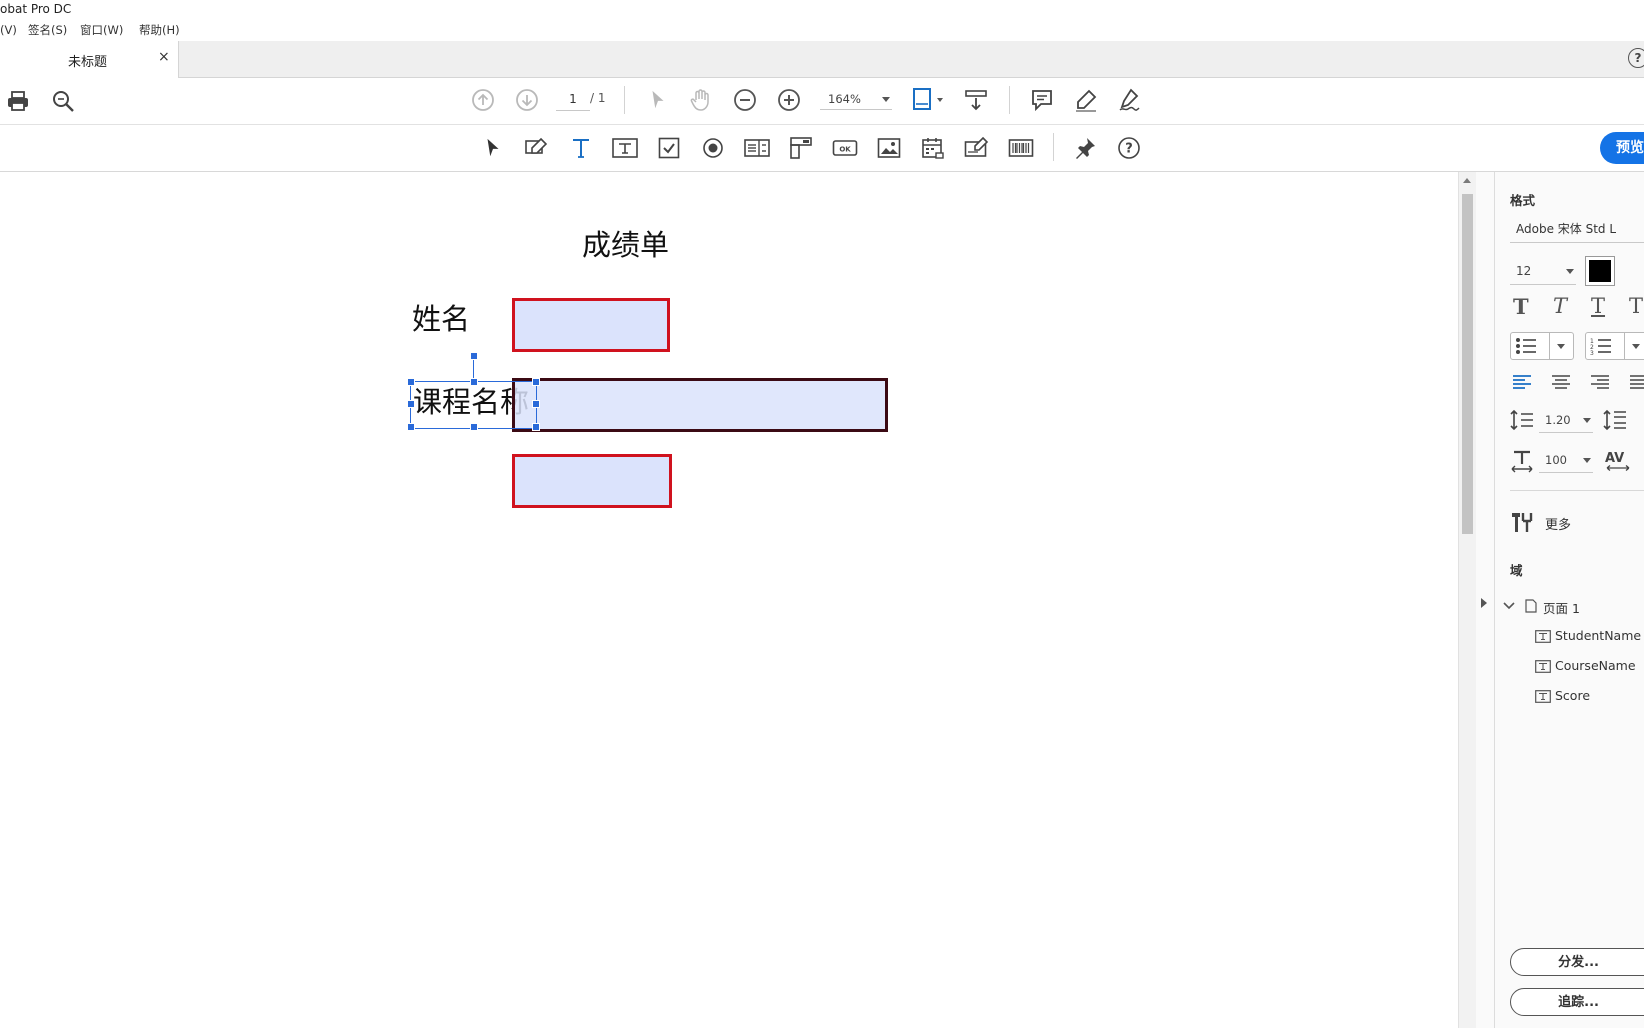 The width and height of the screenshot is (1644, 1028). What do you see at coordinates (1130, 100) in the screenshot?
I see `sign-icon` at bounding box center [1130, 100].